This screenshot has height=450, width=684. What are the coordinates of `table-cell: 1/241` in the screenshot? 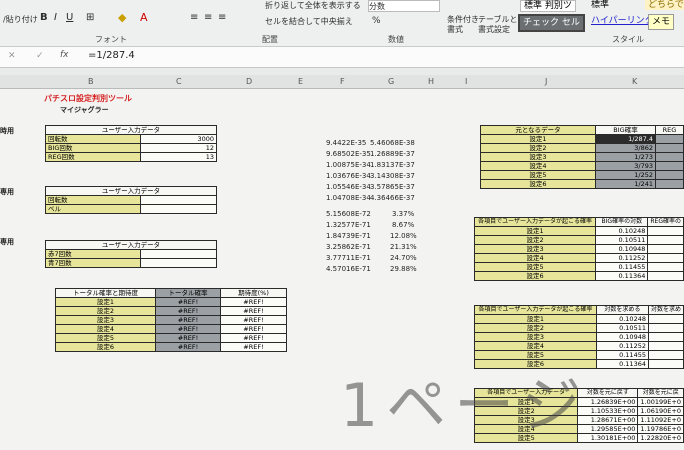 It's located at (625, 184).